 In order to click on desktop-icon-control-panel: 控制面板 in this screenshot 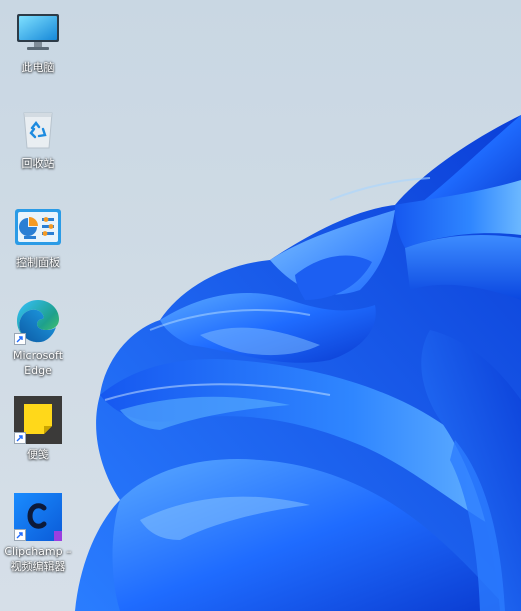, I will do `click(38, 236)`.